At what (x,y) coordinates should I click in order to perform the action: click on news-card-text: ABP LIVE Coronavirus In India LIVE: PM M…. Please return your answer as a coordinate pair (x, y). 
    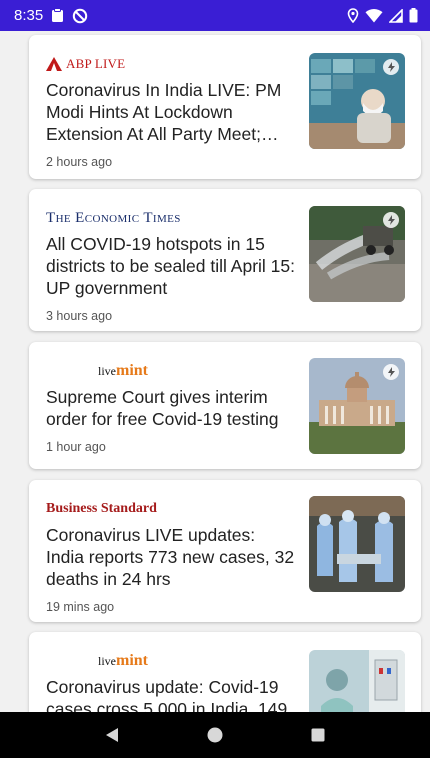
    Looking at the image, I should click on (171, 111).